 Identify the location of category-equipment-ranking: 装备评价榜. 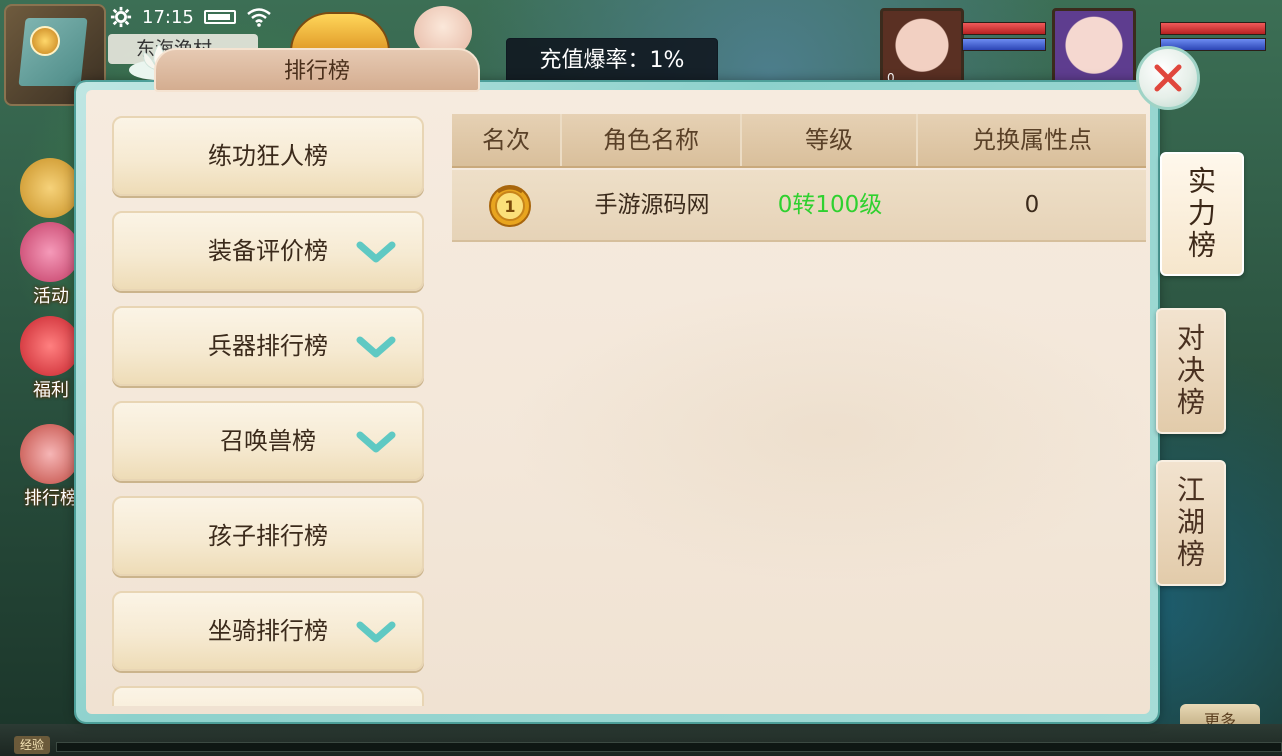
(268, 251).